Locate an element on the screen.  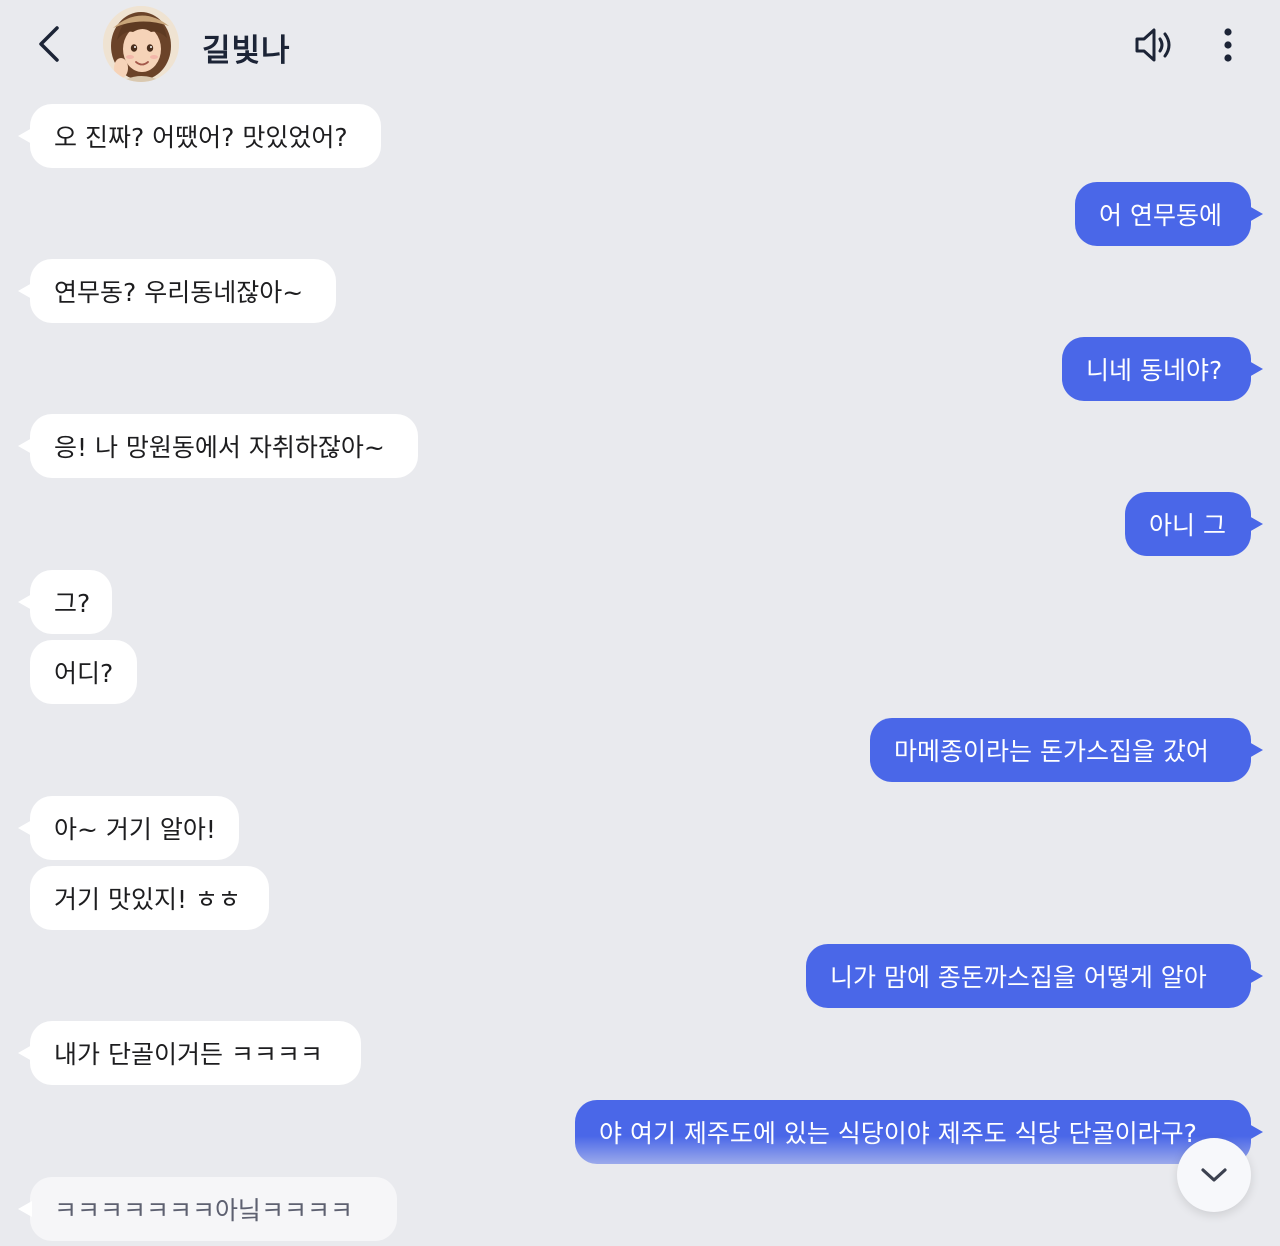
chevron-left-icon is located at coordinates (49, 44).